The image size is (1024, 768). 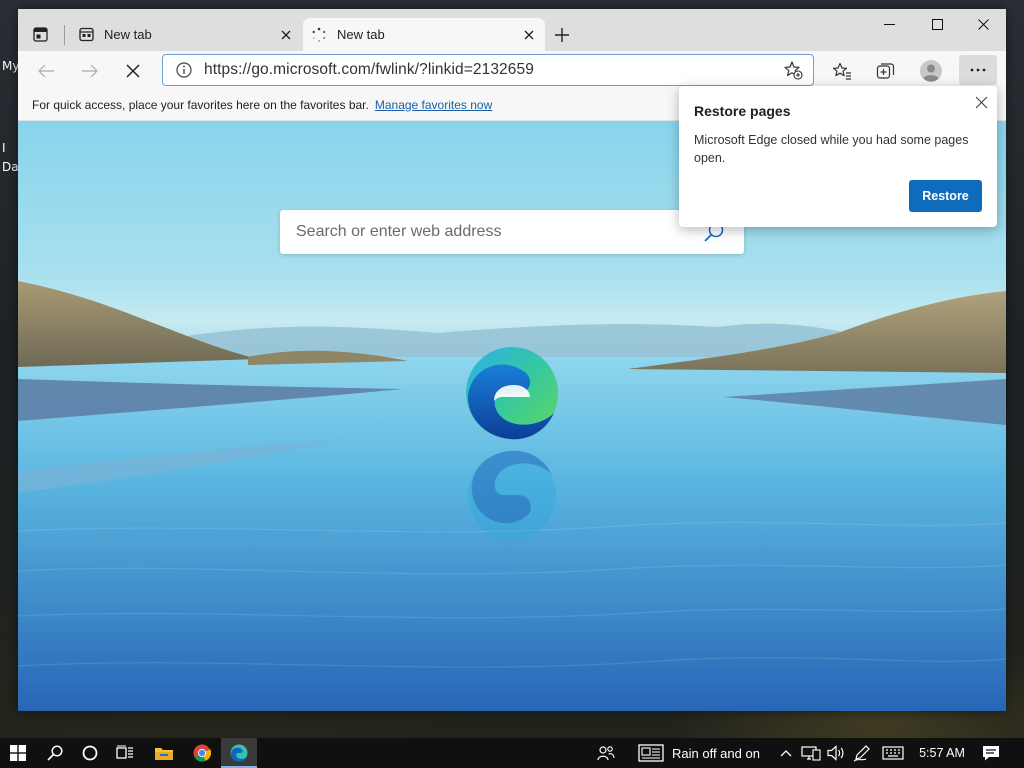 I want to click on back-button, so click(x=46, y=71).